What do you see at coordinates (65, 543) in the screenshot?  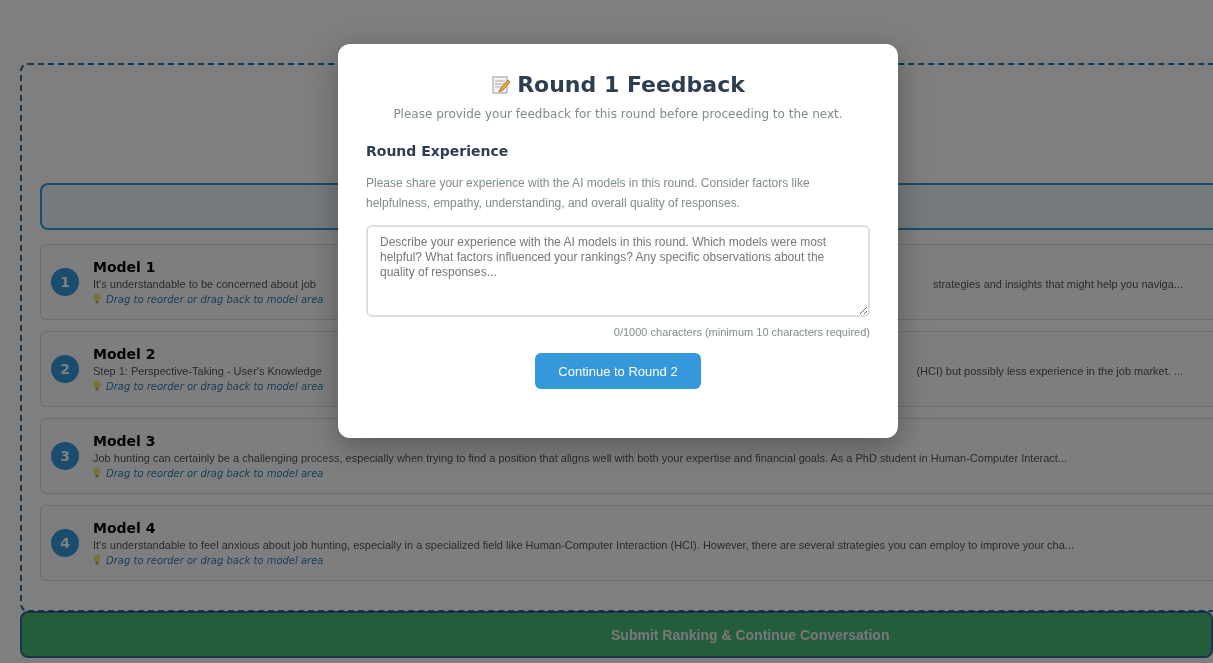 I see `rank-badge: 4` at bounding box center [65, 543].